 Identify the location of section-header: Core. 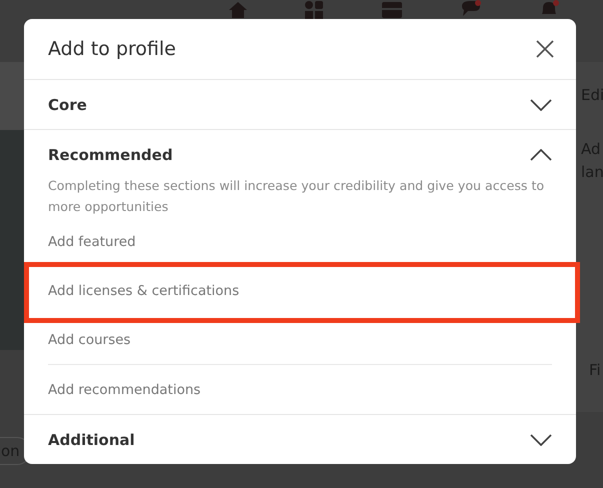
(300, 104).